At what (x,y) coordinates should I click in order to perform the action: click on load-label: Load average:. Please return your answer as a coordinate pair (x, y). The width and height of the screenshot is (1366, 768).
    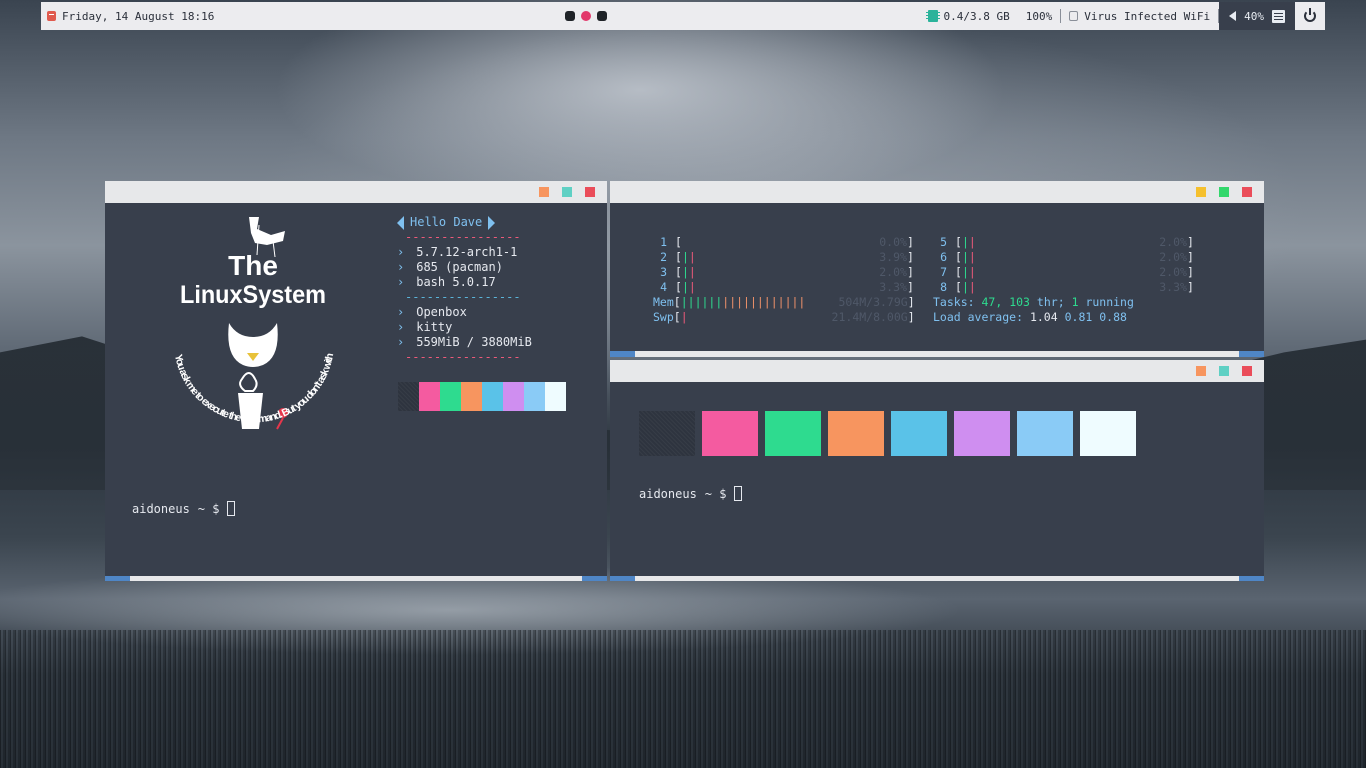
    Looking at the image, I should click on (978, 317).